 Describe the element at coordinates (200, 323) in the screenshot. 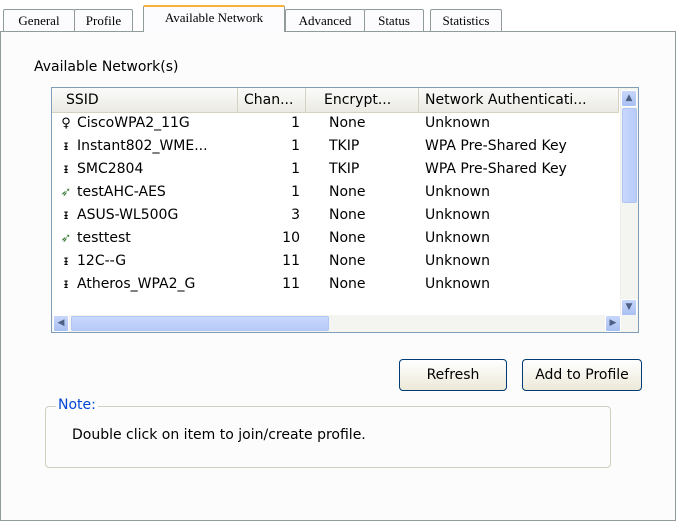

I see `horizontal-scroll-thumb` at that location.